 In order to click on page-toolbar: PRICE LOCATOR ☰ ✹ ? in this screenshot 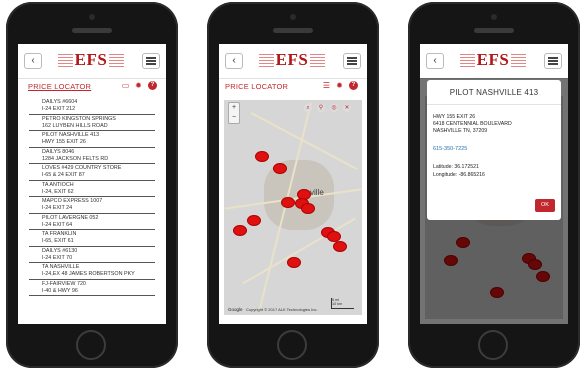, I will do `click(293, 87)`.